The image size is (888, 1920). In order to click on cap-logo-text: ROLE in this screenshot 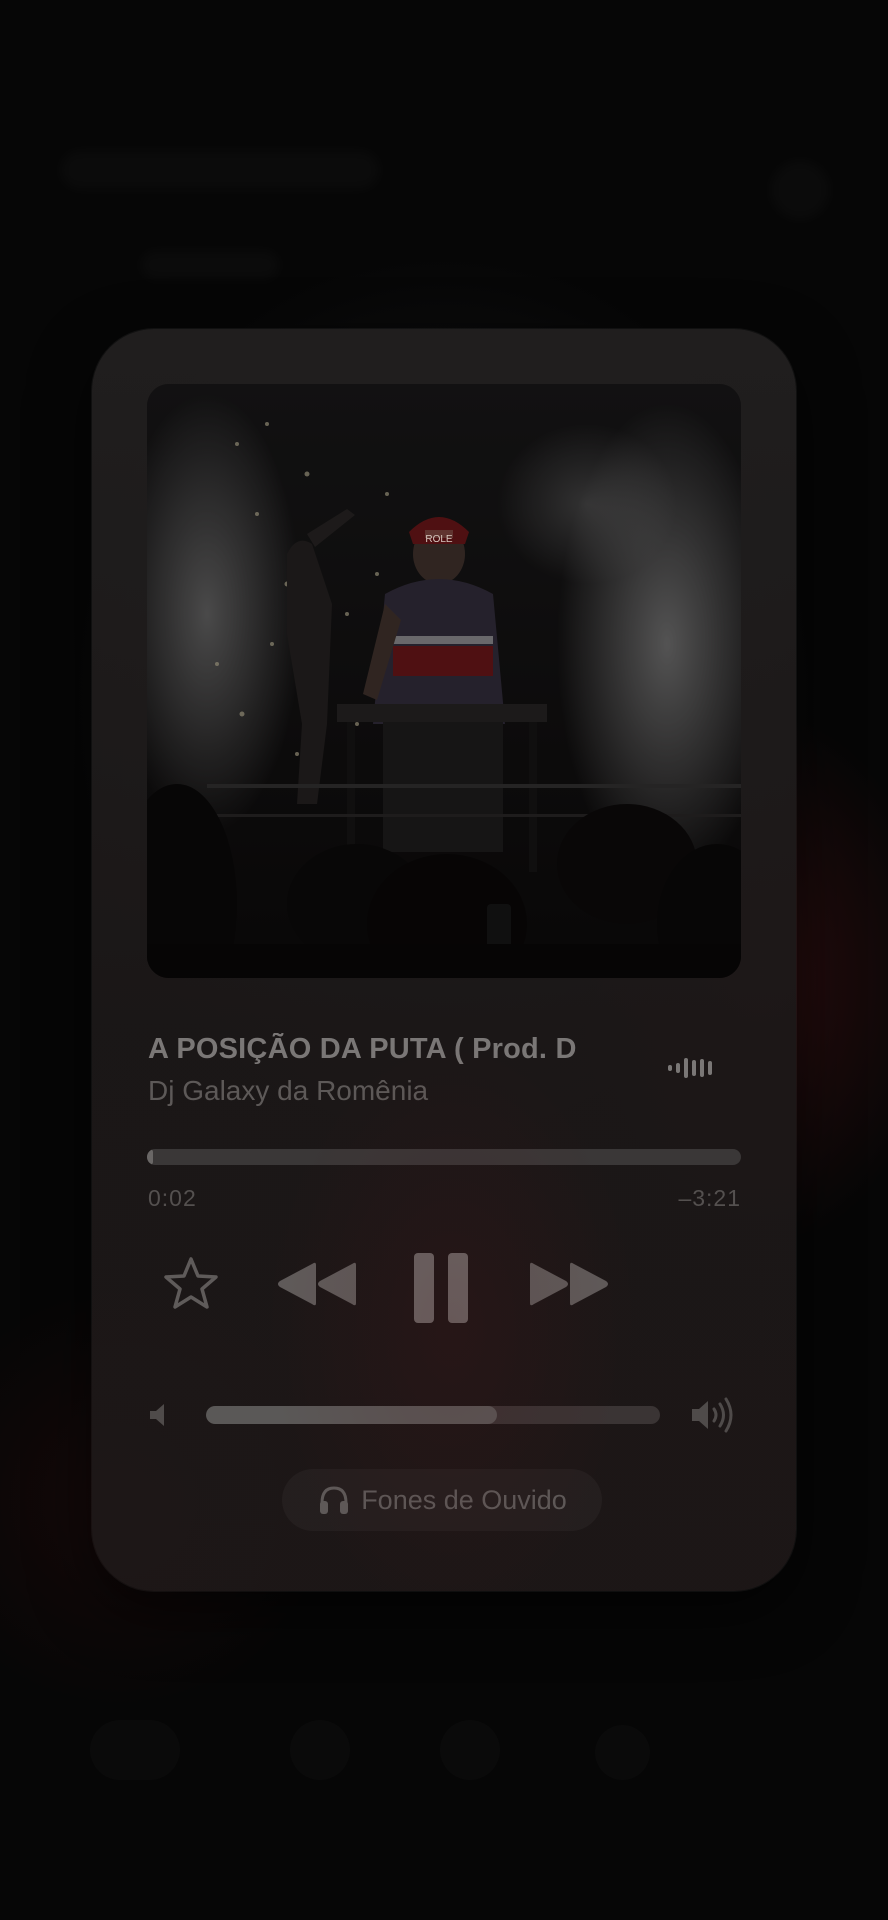, I will do `click(439, 539)`.